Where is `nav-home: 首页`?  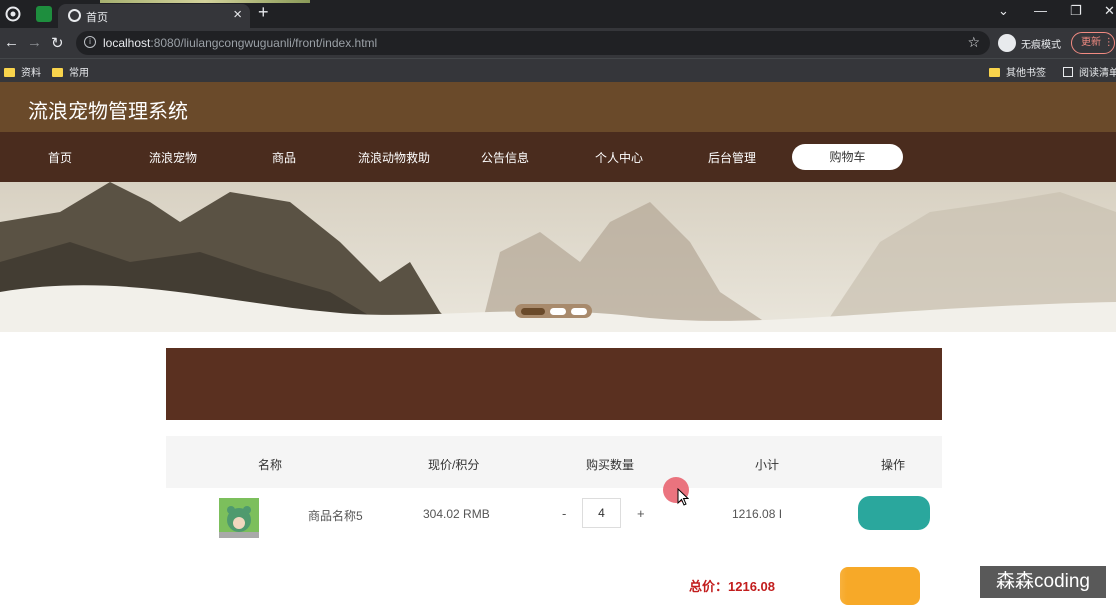
nav-home: 首页 is located at coordinates (60, 157).